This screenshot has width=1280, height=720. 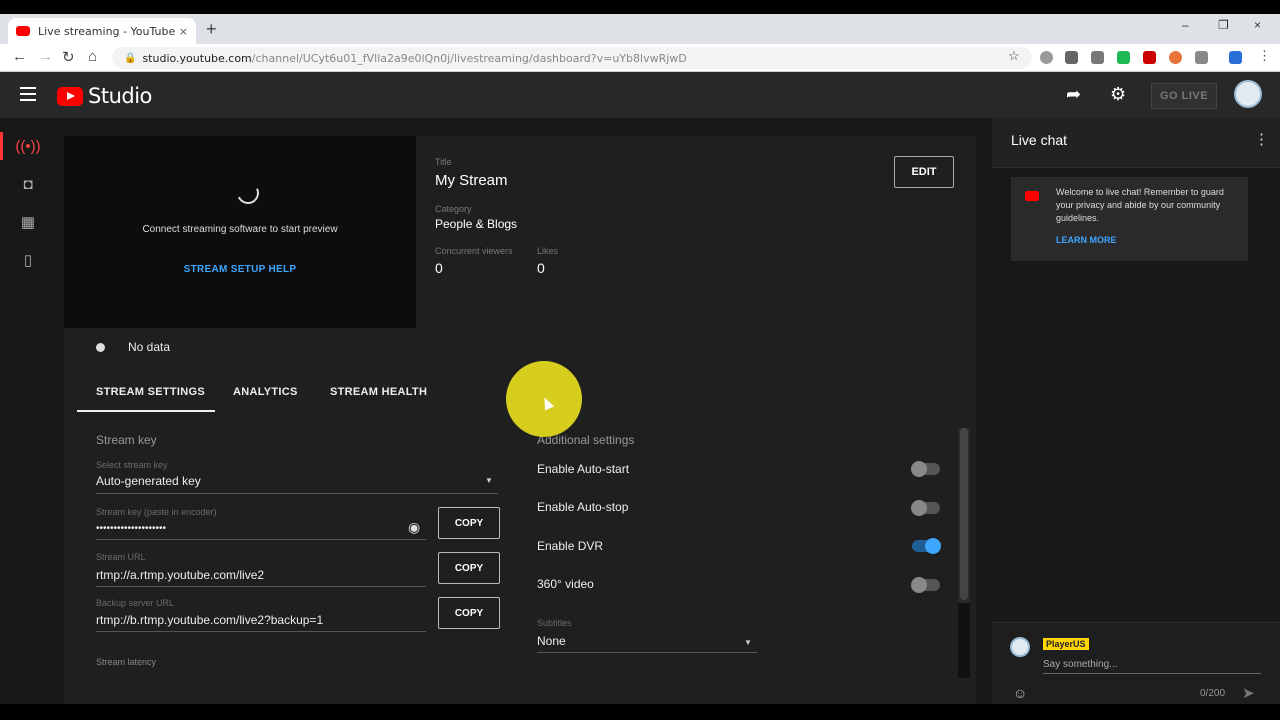 I want to click on youtube-logo-icon, so click(x=70, y=96).